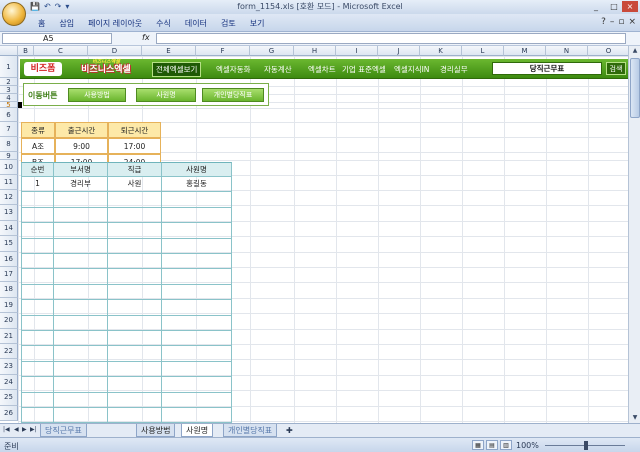 The height and width of the screenshot is (452, 640). What do you see at coordinates (364, 69) in the screenshot?
I see `banner-menu-item: 기업 표준엑셀` at bounding box center [364, 69].